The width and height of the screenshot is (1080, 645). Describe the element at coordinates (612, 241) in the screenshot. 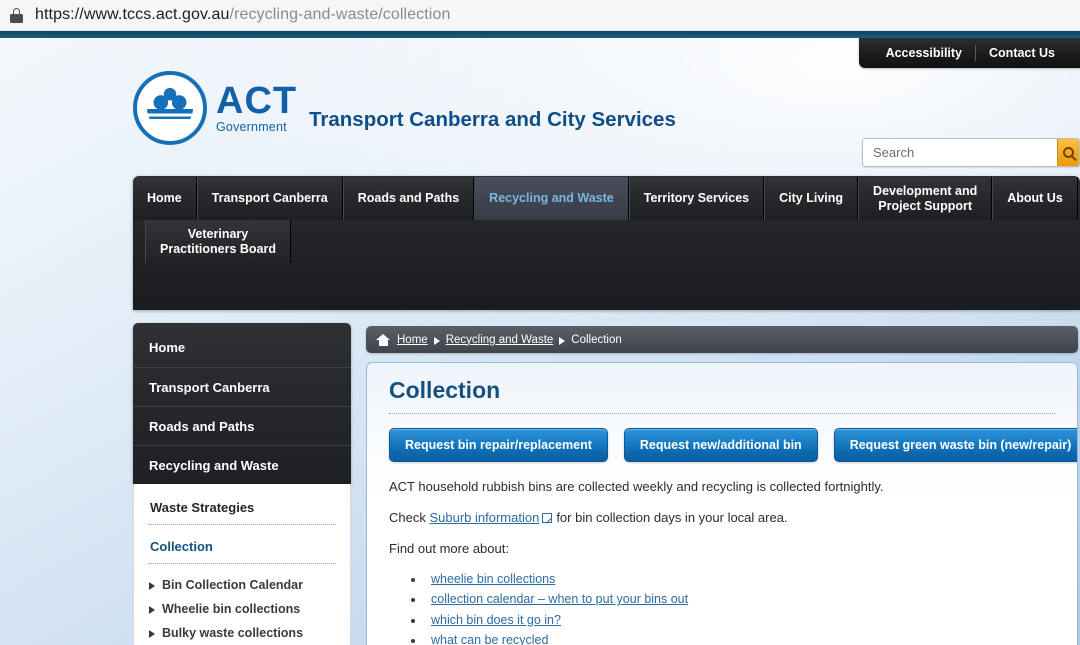

I see `nav-row-secondary: Veterinary Practitioners Board` at that location.